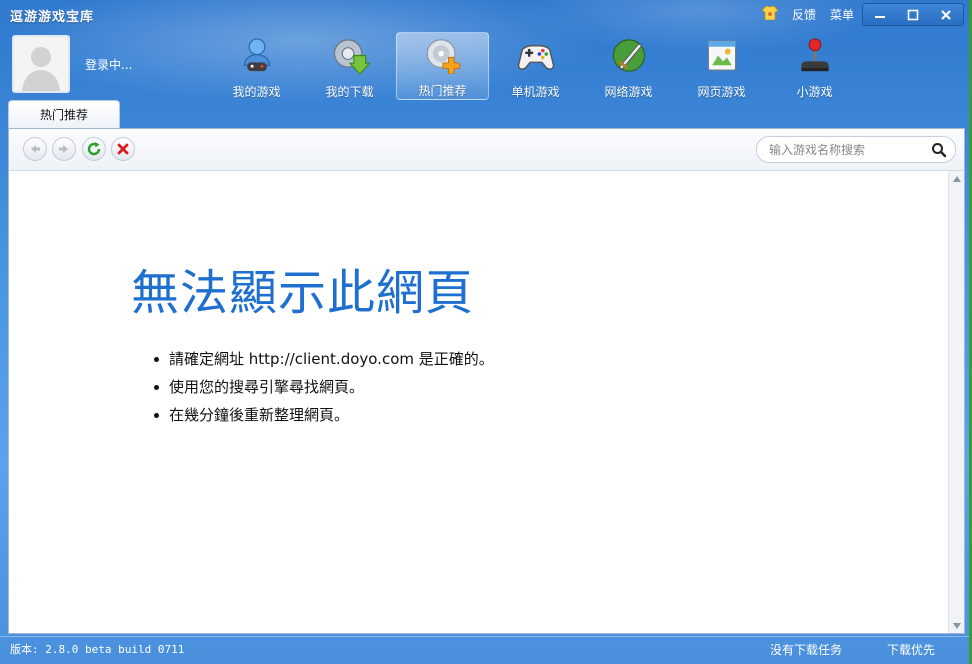 The height and width of the screenshot is (664, 972). I want to click on nav-label: 我的游戏, so click(256, 92).